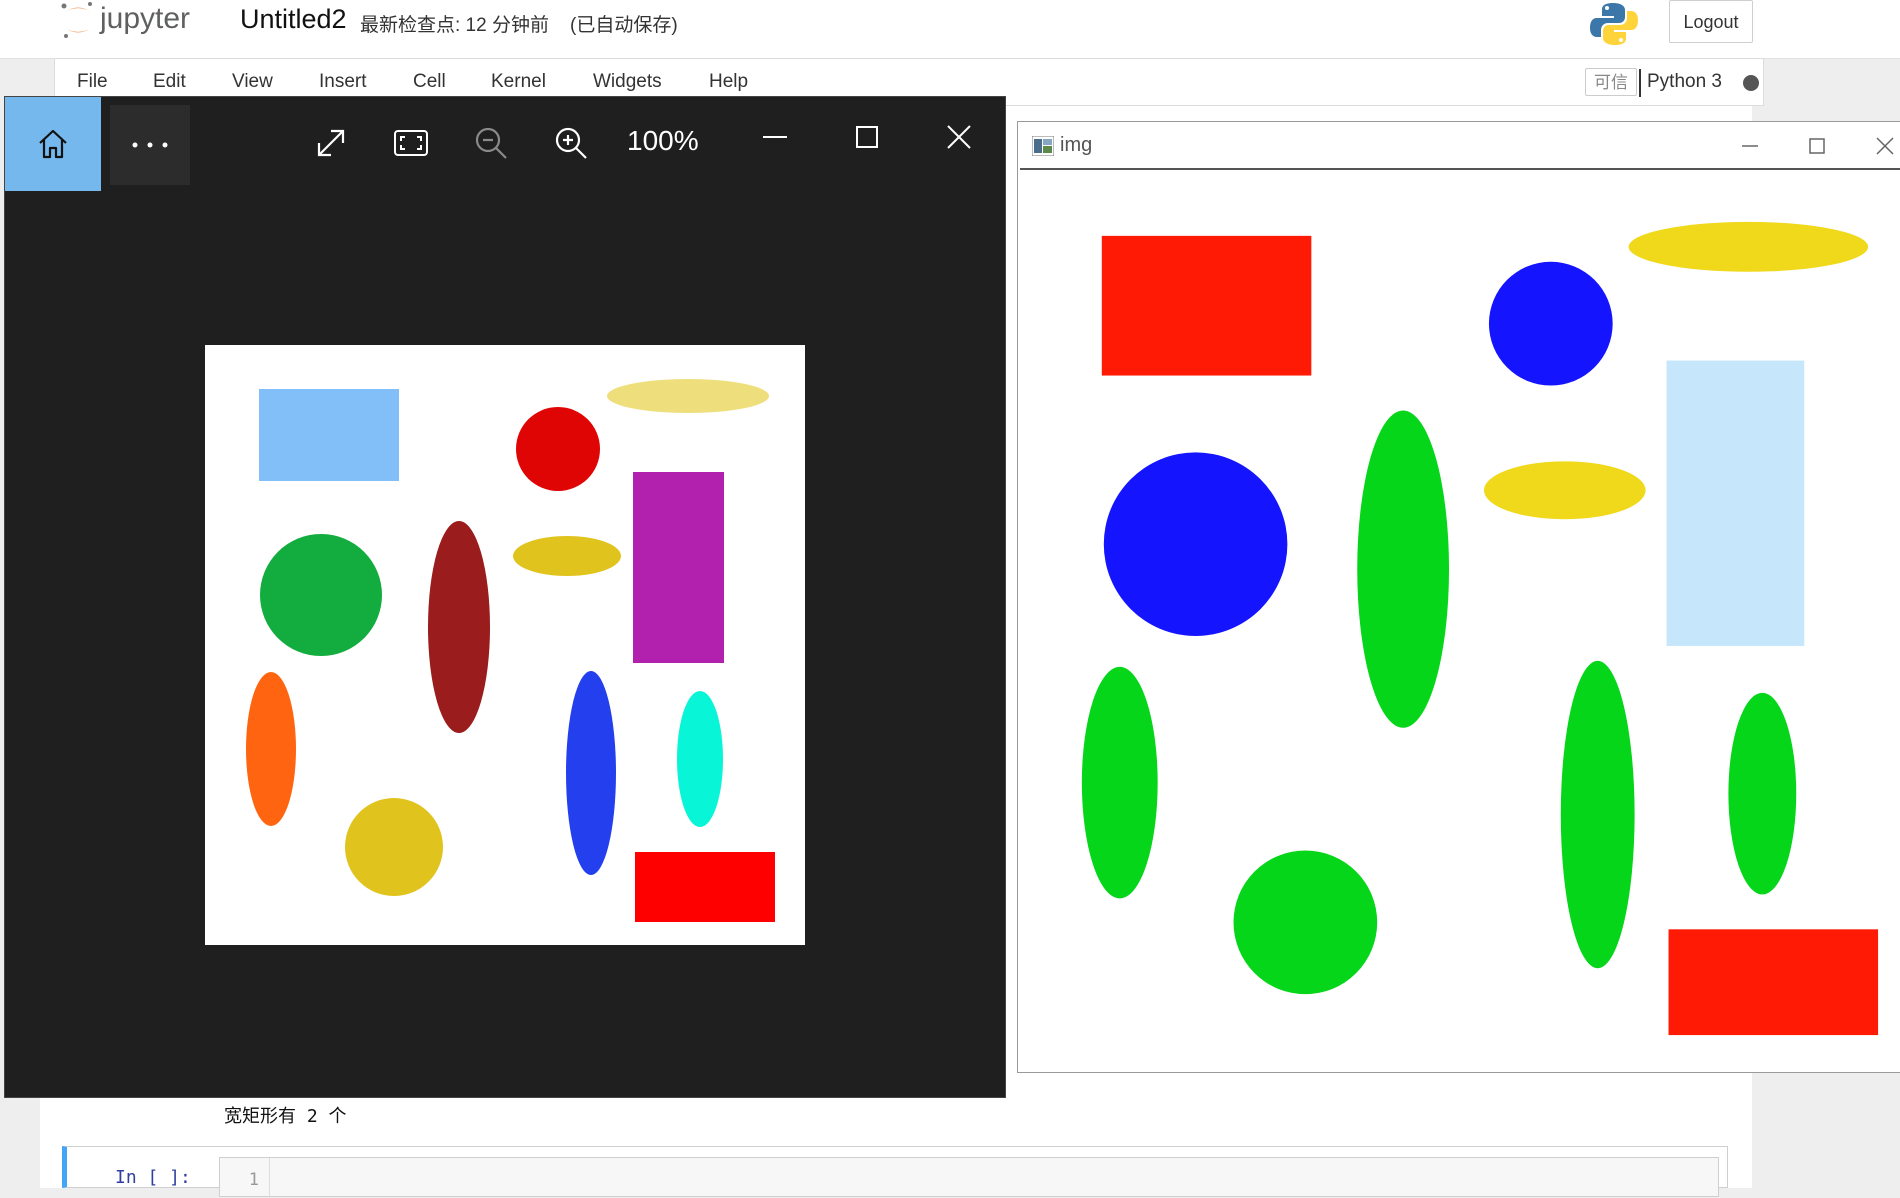 Image resolution: width=1900 pixels, height=1198 pixels. Describe the element at coordinates (1751, 83) in the screenshot. I see `kernel-status-icon` at that location.